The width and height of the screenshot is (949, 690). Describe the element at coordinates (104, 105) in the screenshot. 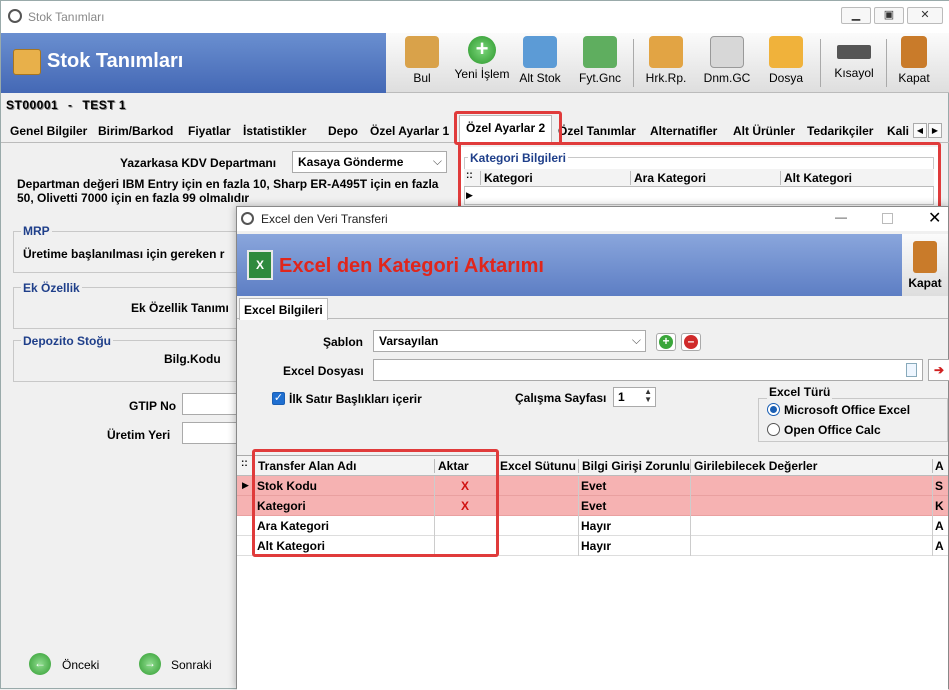

I see `stock-name: TEST 1` at that location.